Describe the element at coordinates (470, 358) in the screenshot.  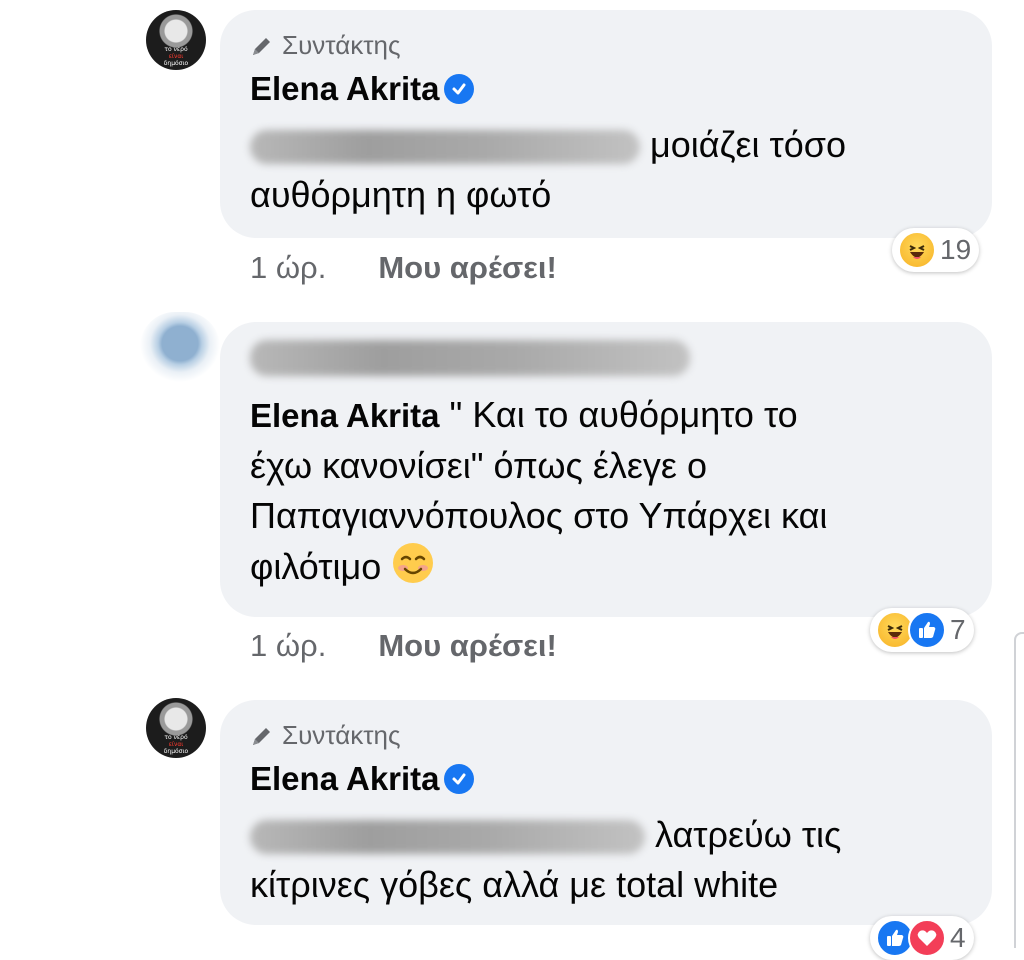
I see `redacted-author-name` at that location.